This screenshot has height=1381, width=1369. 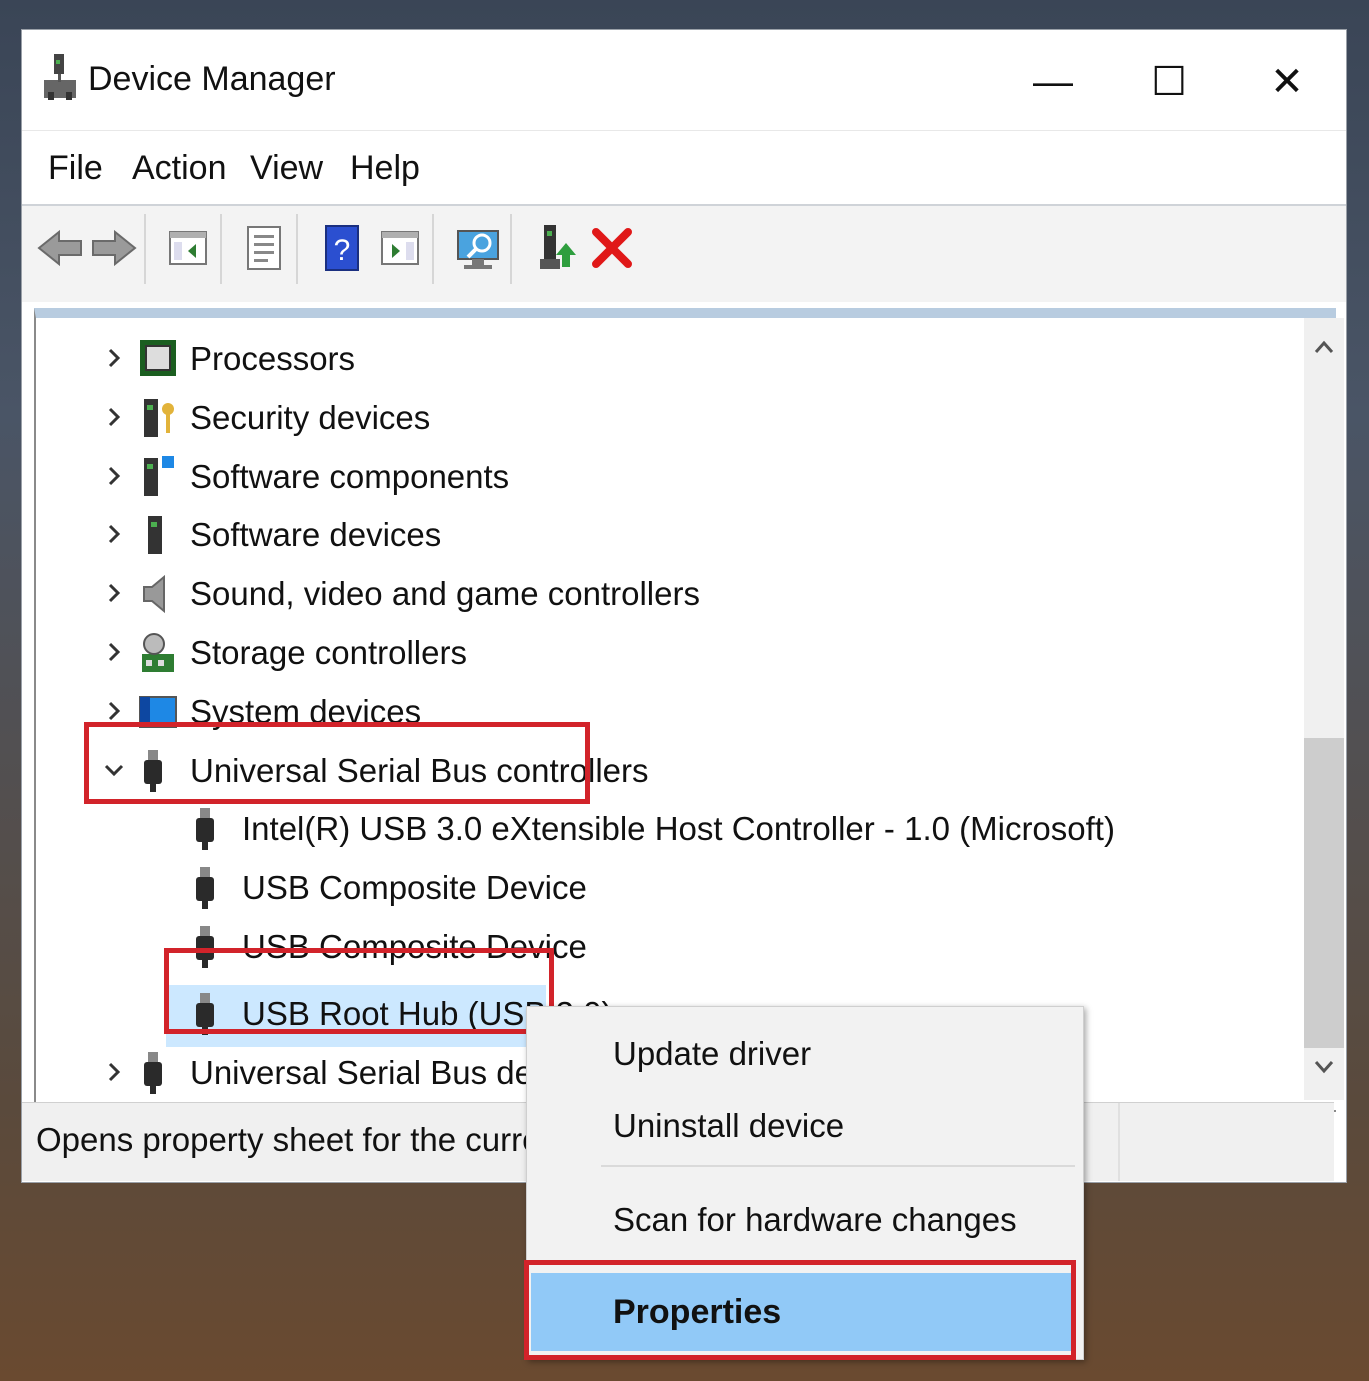 What do you see at coordinates (684, 253) in the screenshot?
I see `toolbar: ?` at bounding box center [684, 253].